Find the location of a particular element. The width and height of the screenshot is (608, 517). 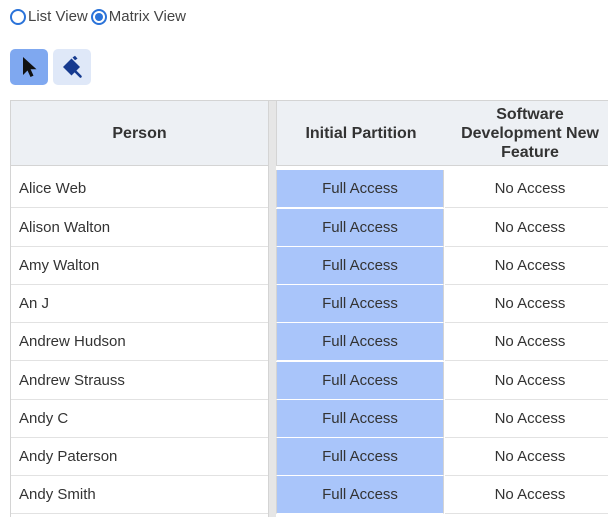

list-view-label: List View is located at coordinates (58, 16).